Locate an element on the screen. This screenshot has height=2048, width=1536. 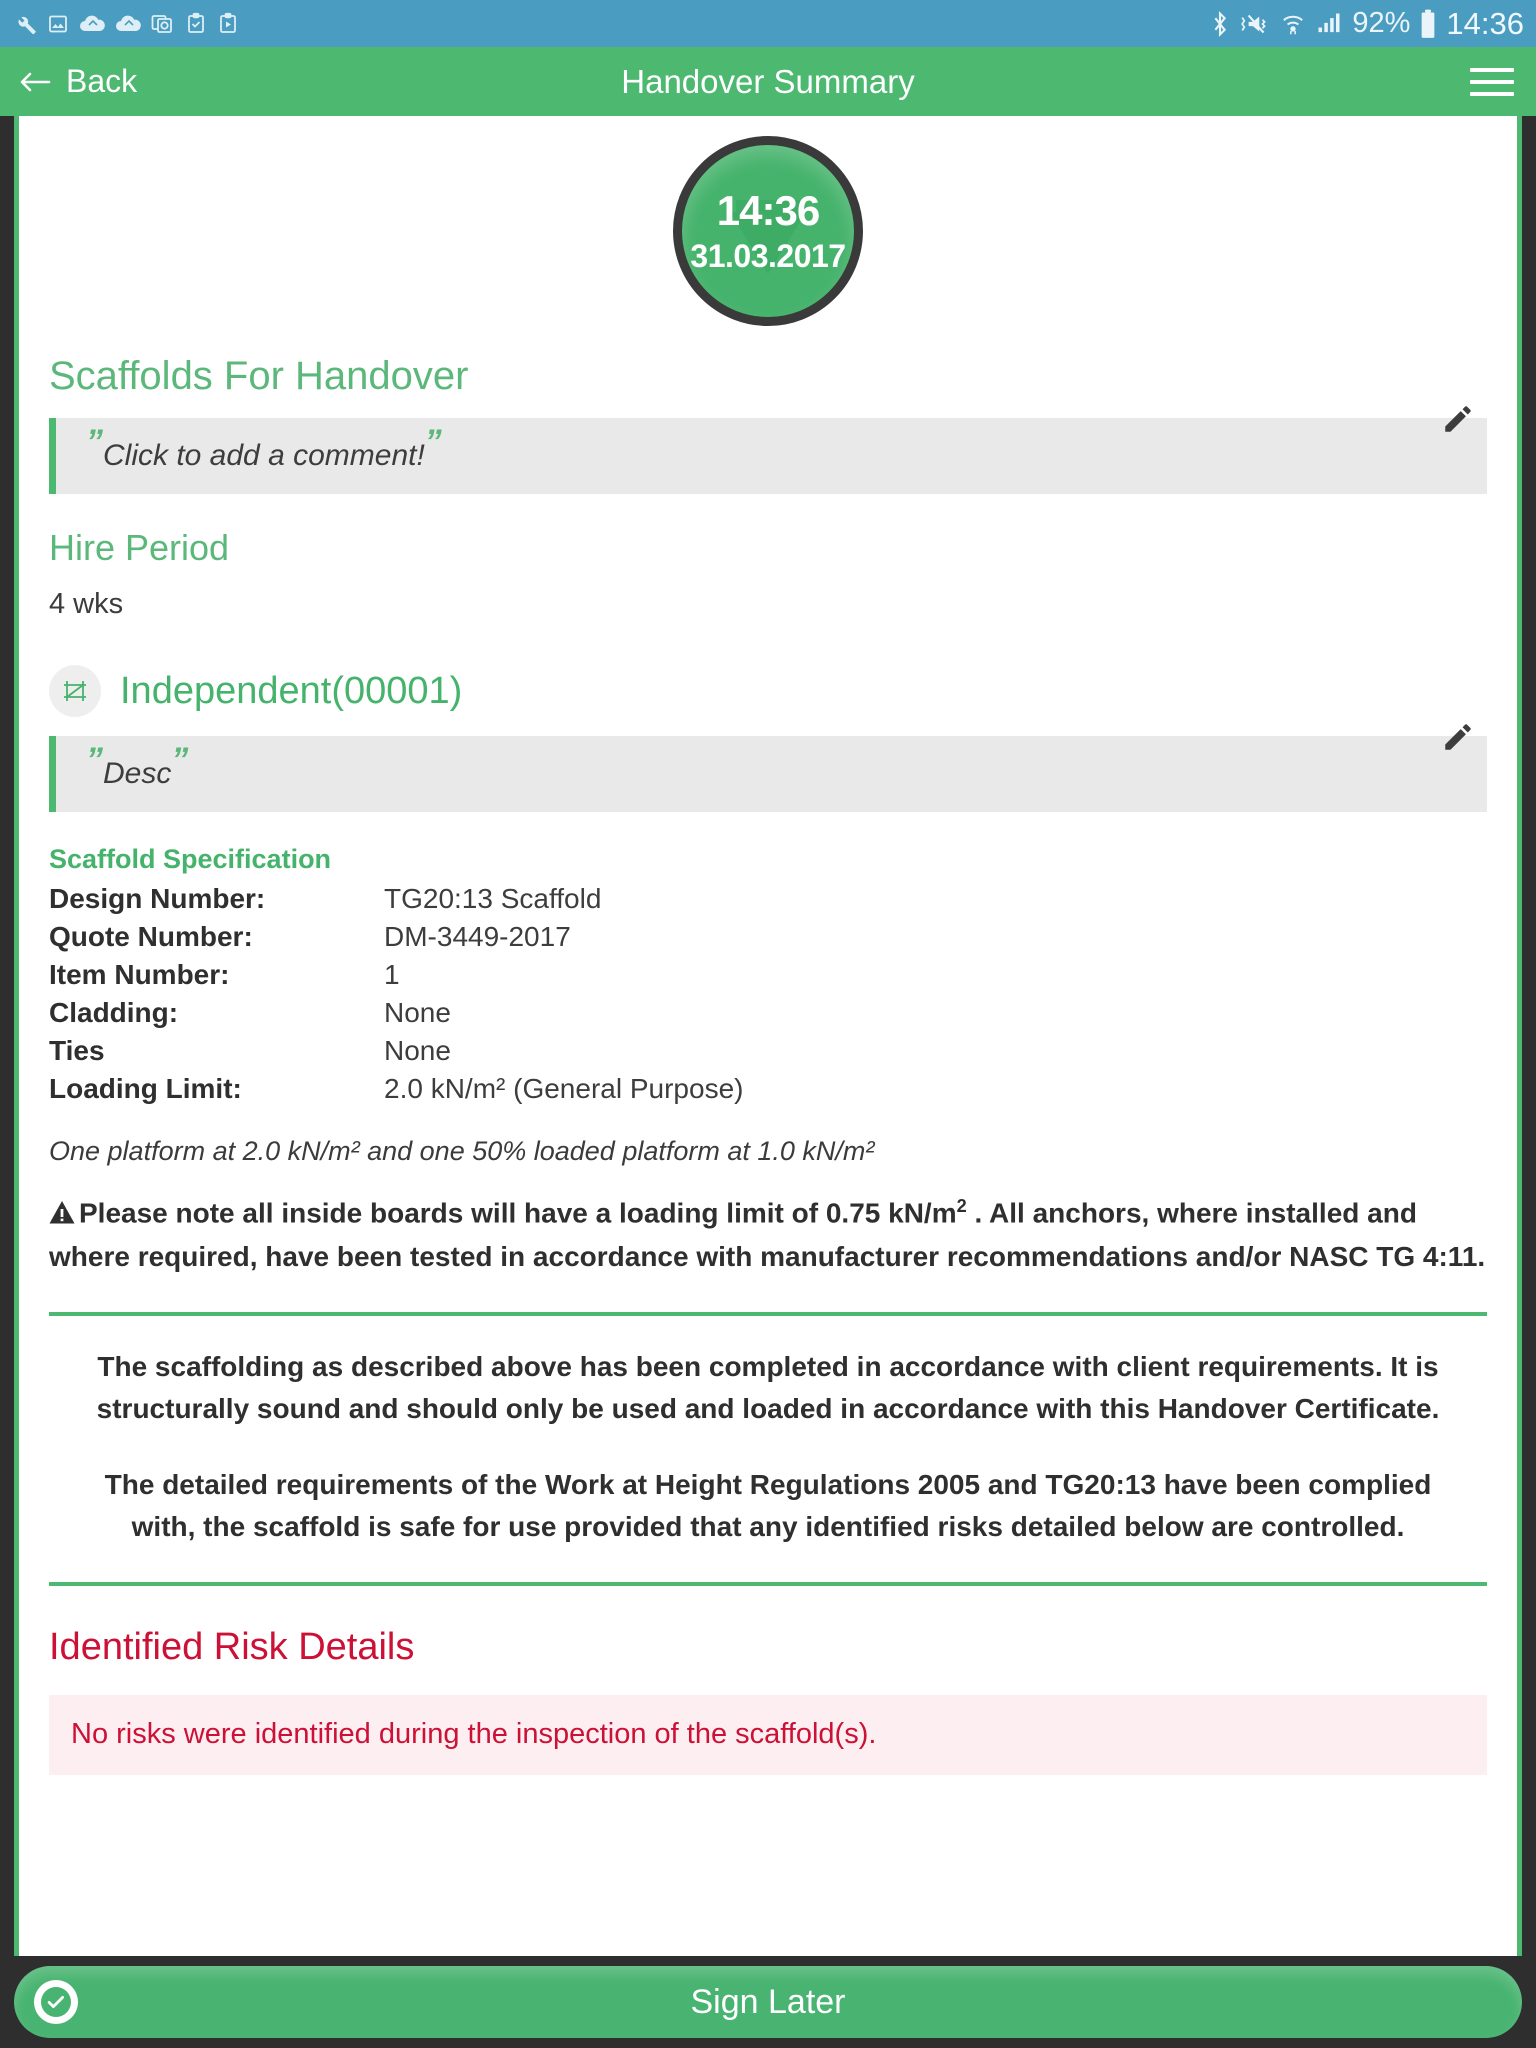
handover-timestamp-badge: 14:36 31.03.2017 is located at coordinates (768, 231).